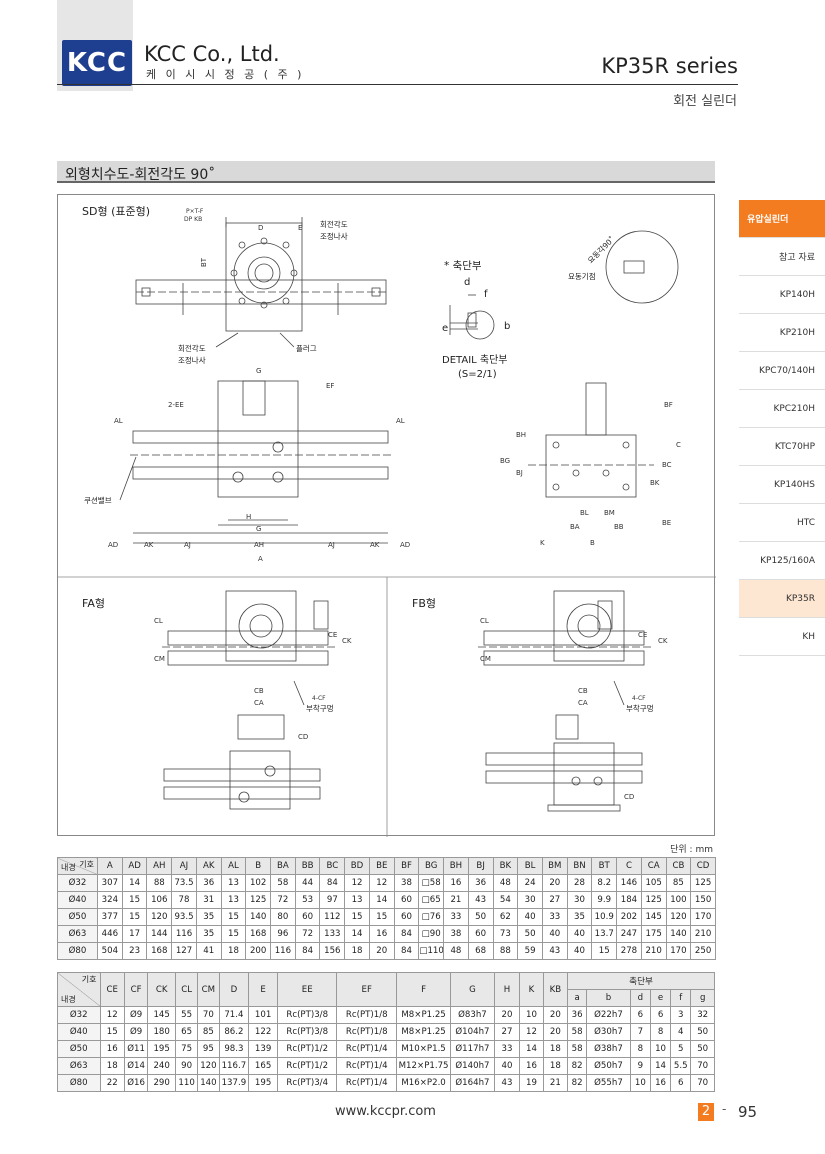 The height and width of the screenshot is (1154, 825). What do you see at coordinates (782, 523) in the screenshot?
I see `sidebar-item: HTC` at bounding box center [782, 523].